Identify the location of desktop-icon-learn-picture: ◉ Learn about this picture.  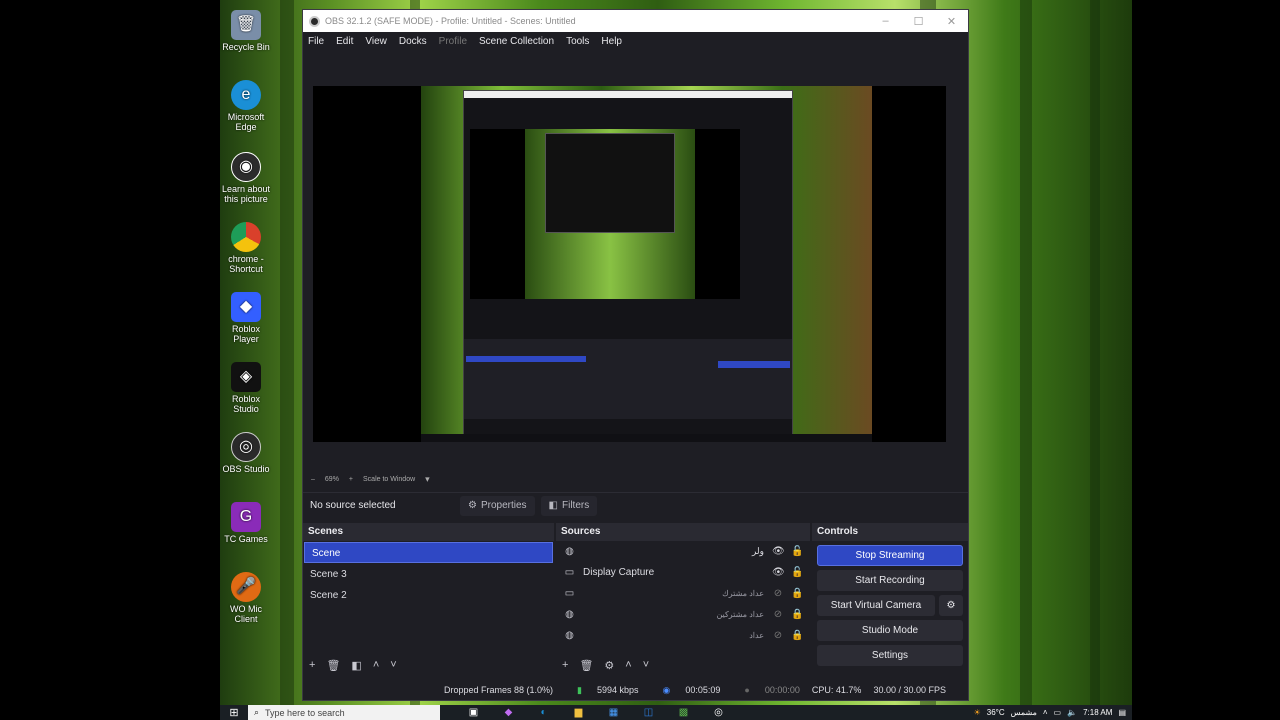
(246, 178).